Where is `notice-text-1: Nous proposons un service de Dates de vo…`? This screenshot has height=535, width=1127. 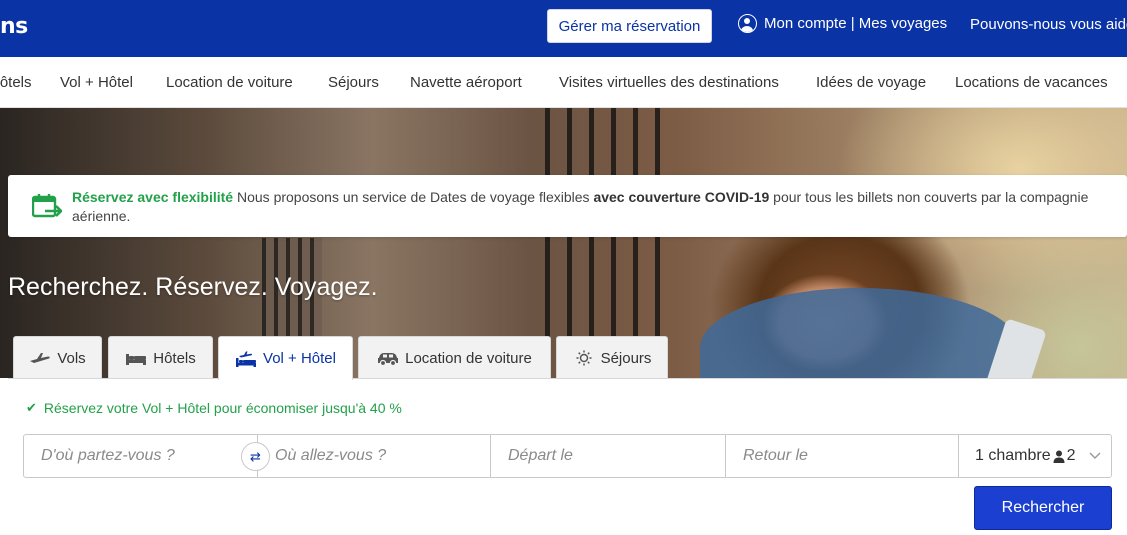
notice-text-1: Nous proposons un service de Dates de vo… is located at coordinates (413, 197).